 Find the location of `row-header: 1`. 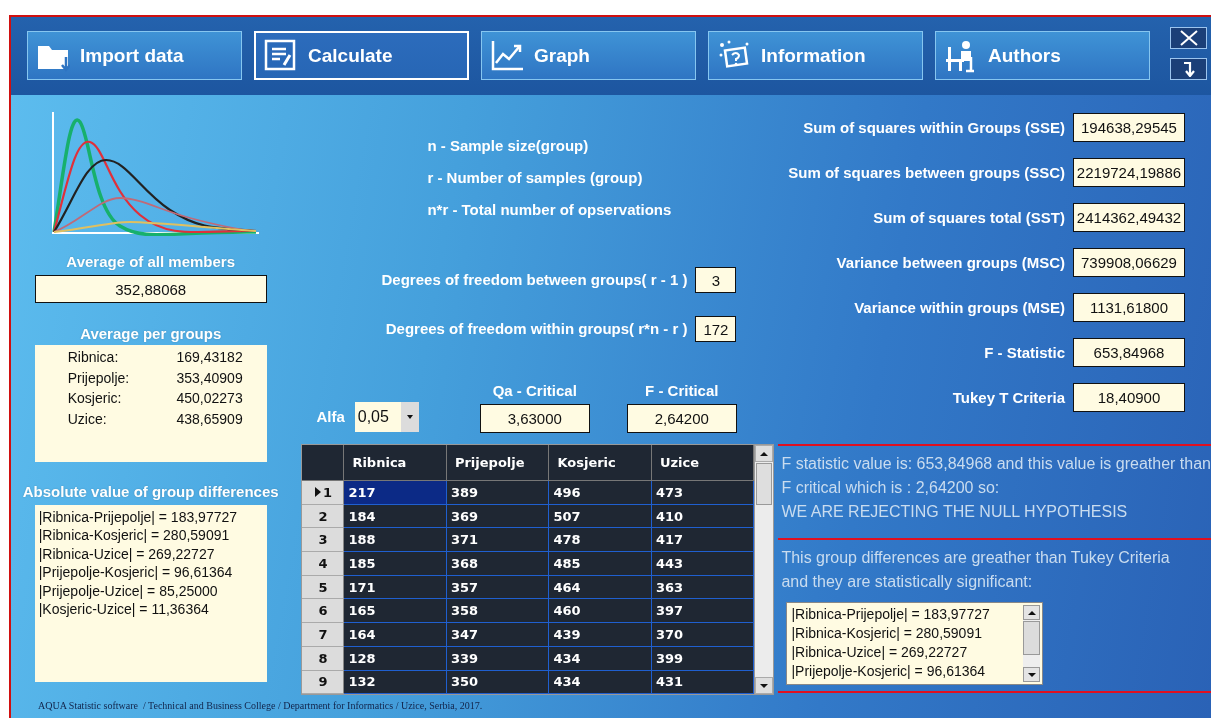

row-header: 1 is located at coordinates (323, 493).